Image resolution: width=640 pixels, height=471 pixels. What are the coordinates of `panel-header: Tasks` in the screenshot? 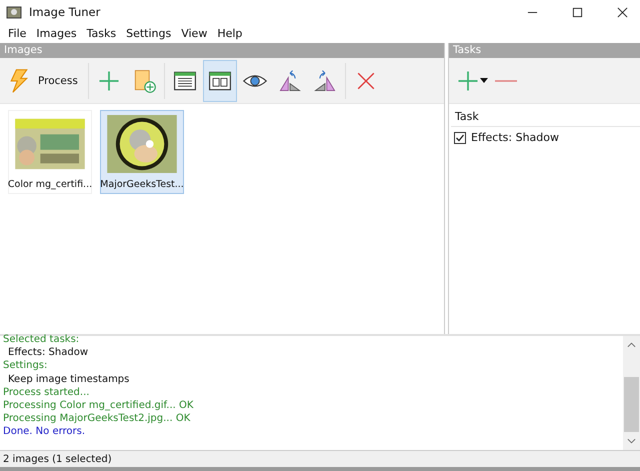 It's located at (544, 50).